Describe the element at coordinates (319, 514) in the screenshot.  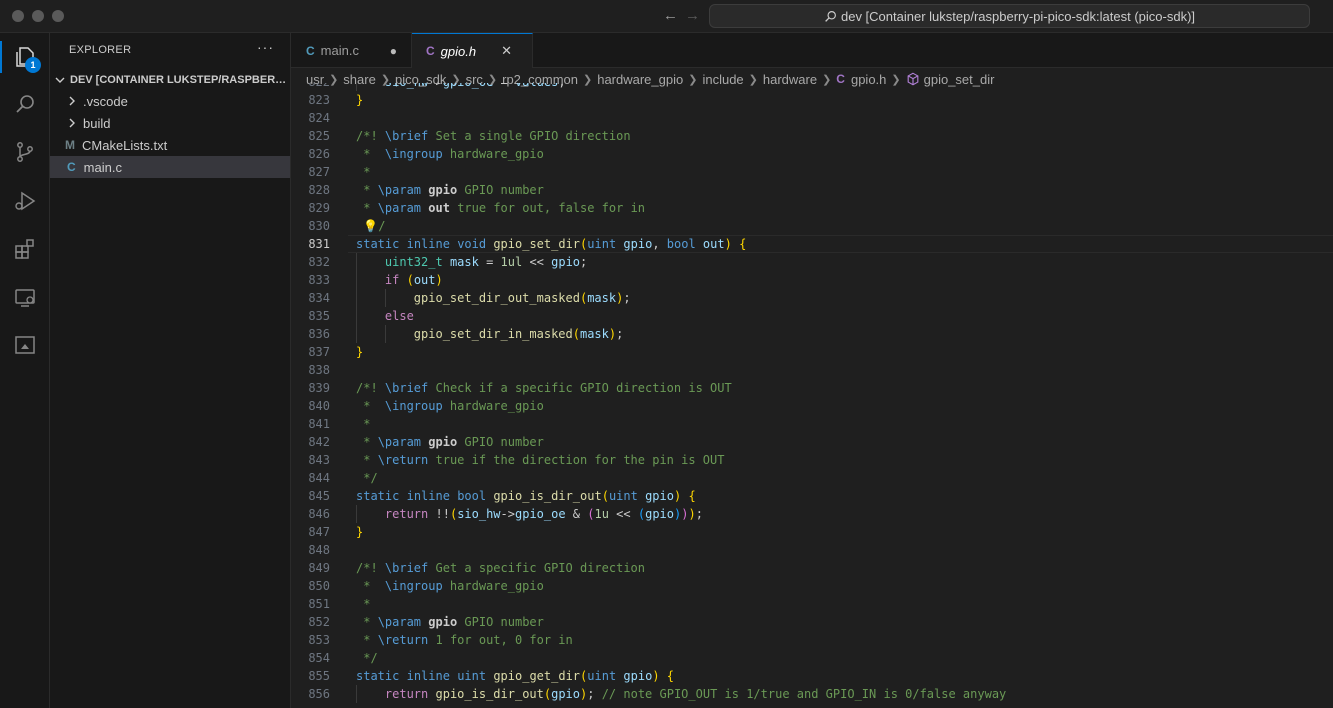
I see `line-number: 846` at that location.